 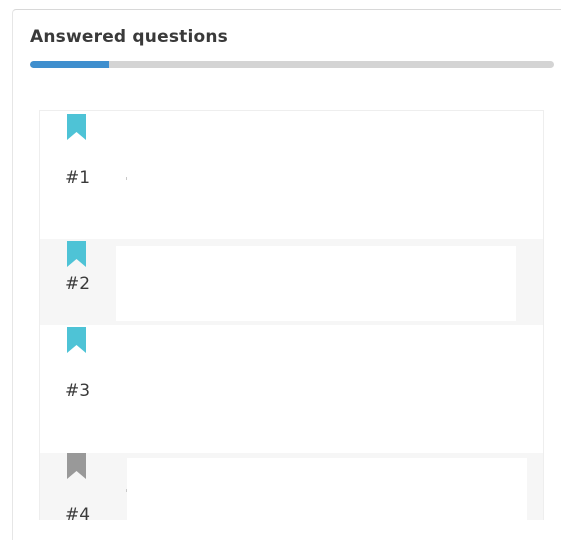 I want to click on question-row: #2, so click(x=291, y=282).